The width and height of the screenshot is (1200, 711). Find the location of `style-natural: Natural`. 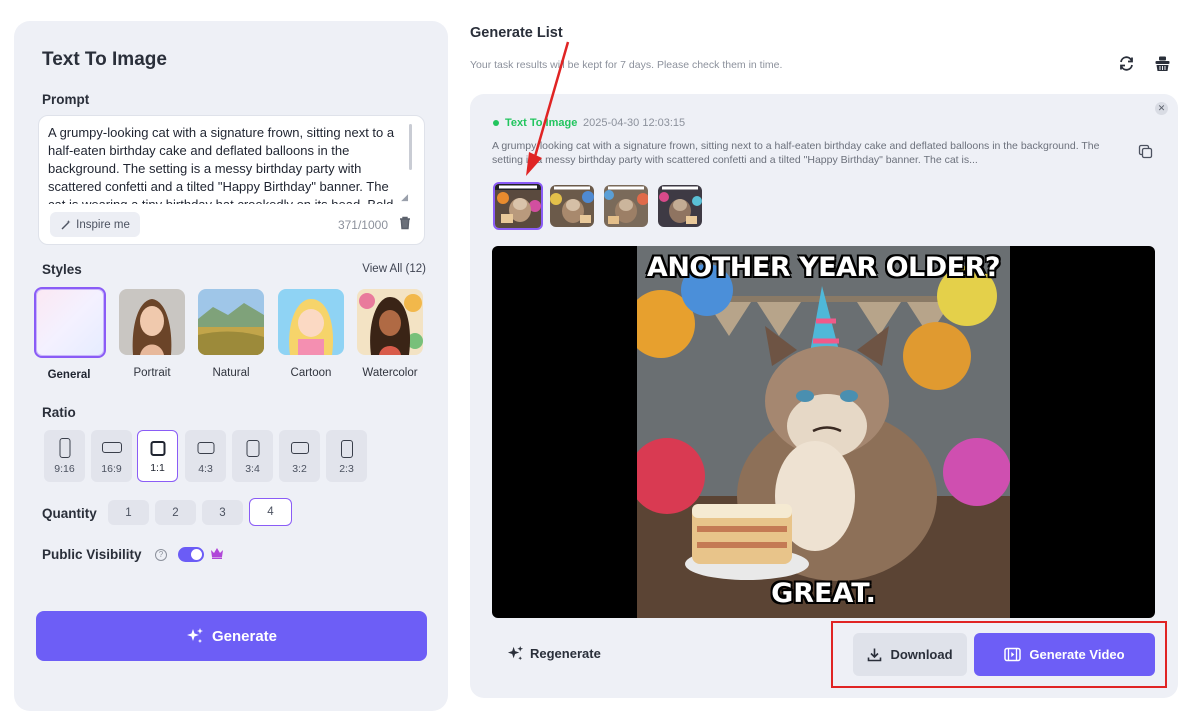

style-natural: Natural is located at coordinates (231, 334).